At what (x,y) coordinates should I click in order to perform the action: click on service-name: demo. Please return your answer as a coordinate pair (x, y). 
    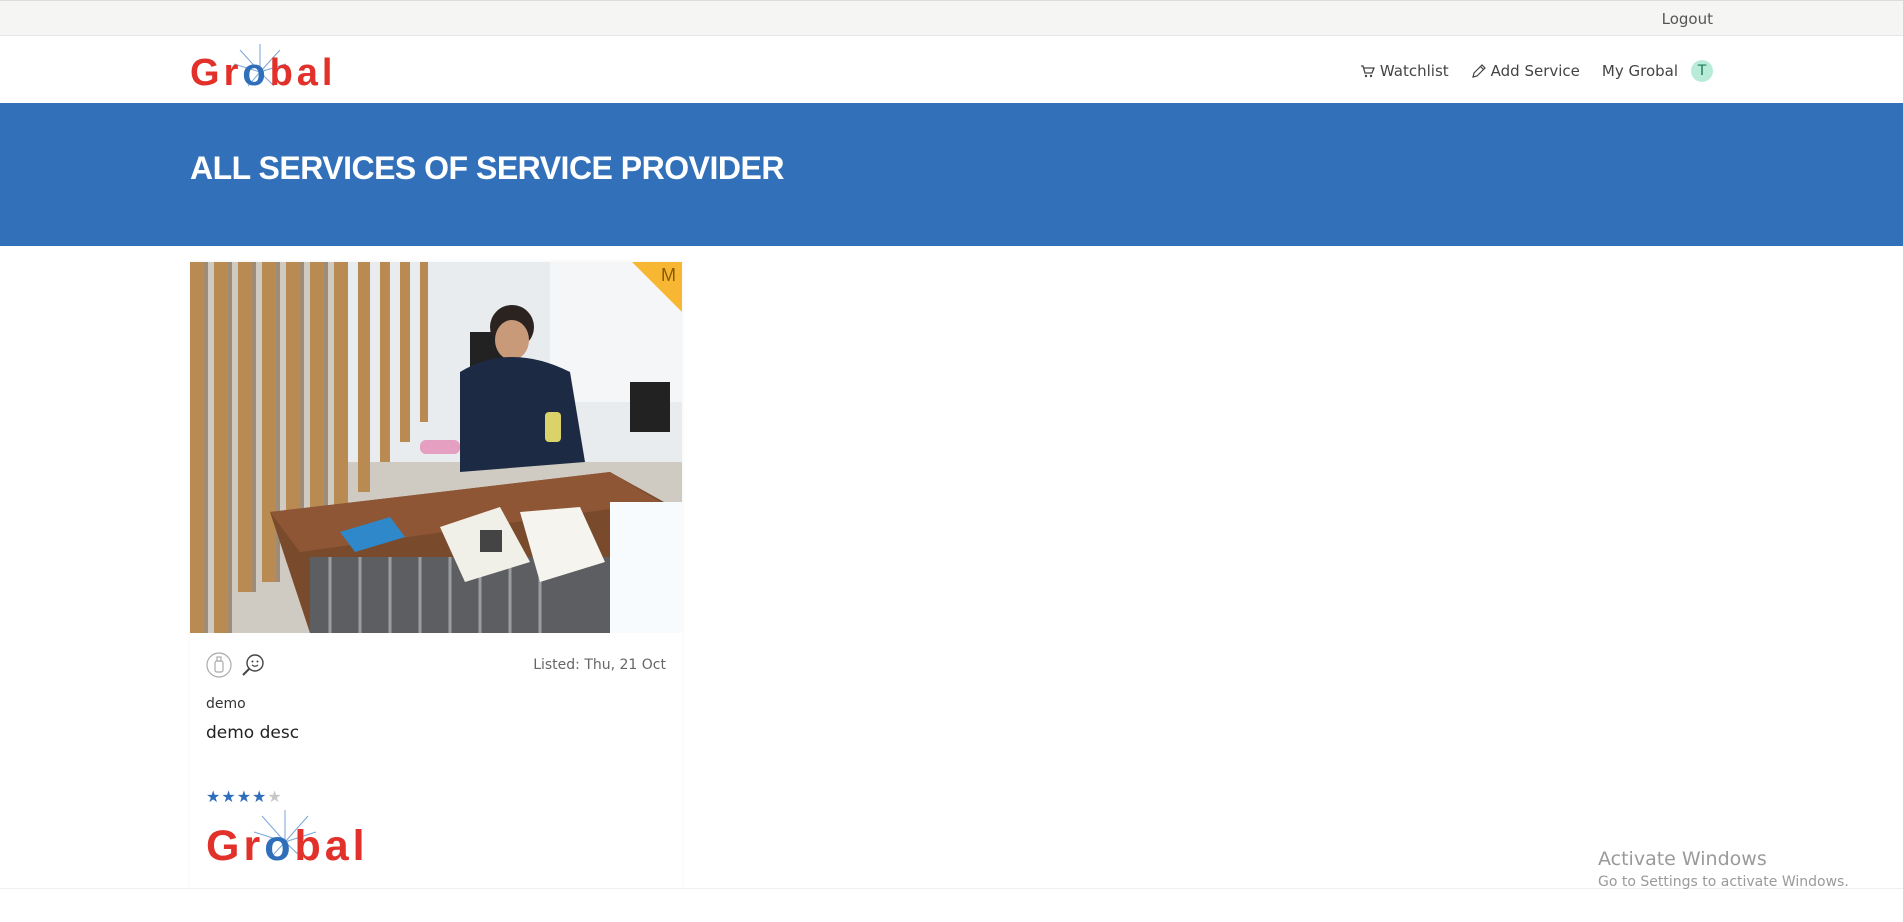
    Looking at the image, I should click on (226, 704).